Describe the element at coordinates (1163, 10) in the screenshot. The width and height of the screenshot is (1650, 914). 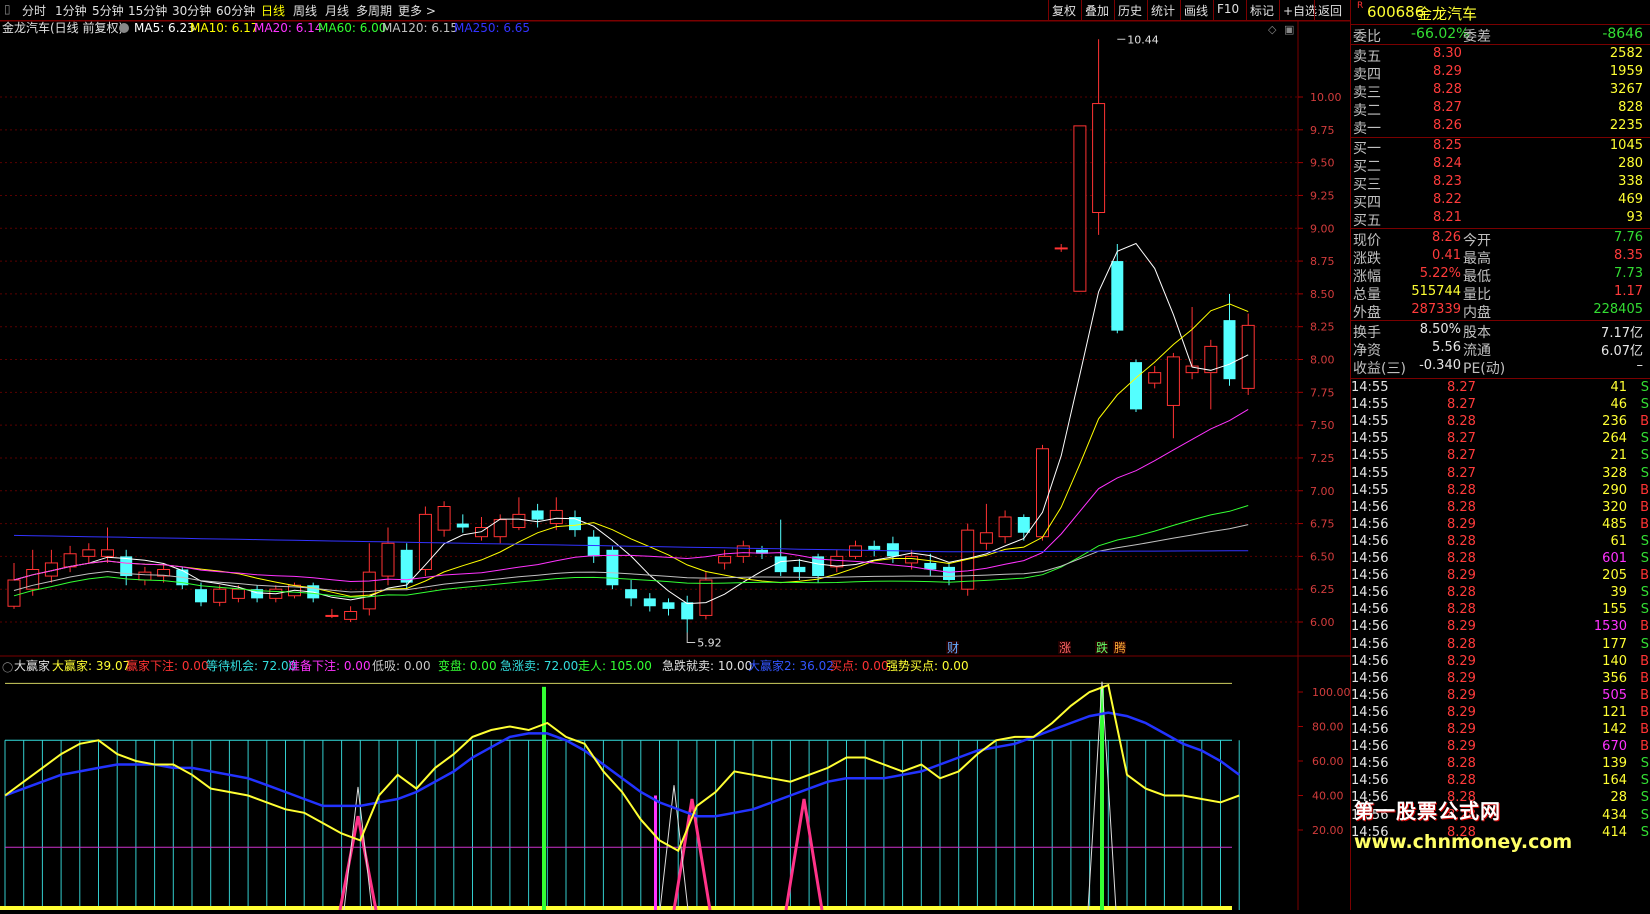
I see `toolbar-button-3: 统计` at that location.